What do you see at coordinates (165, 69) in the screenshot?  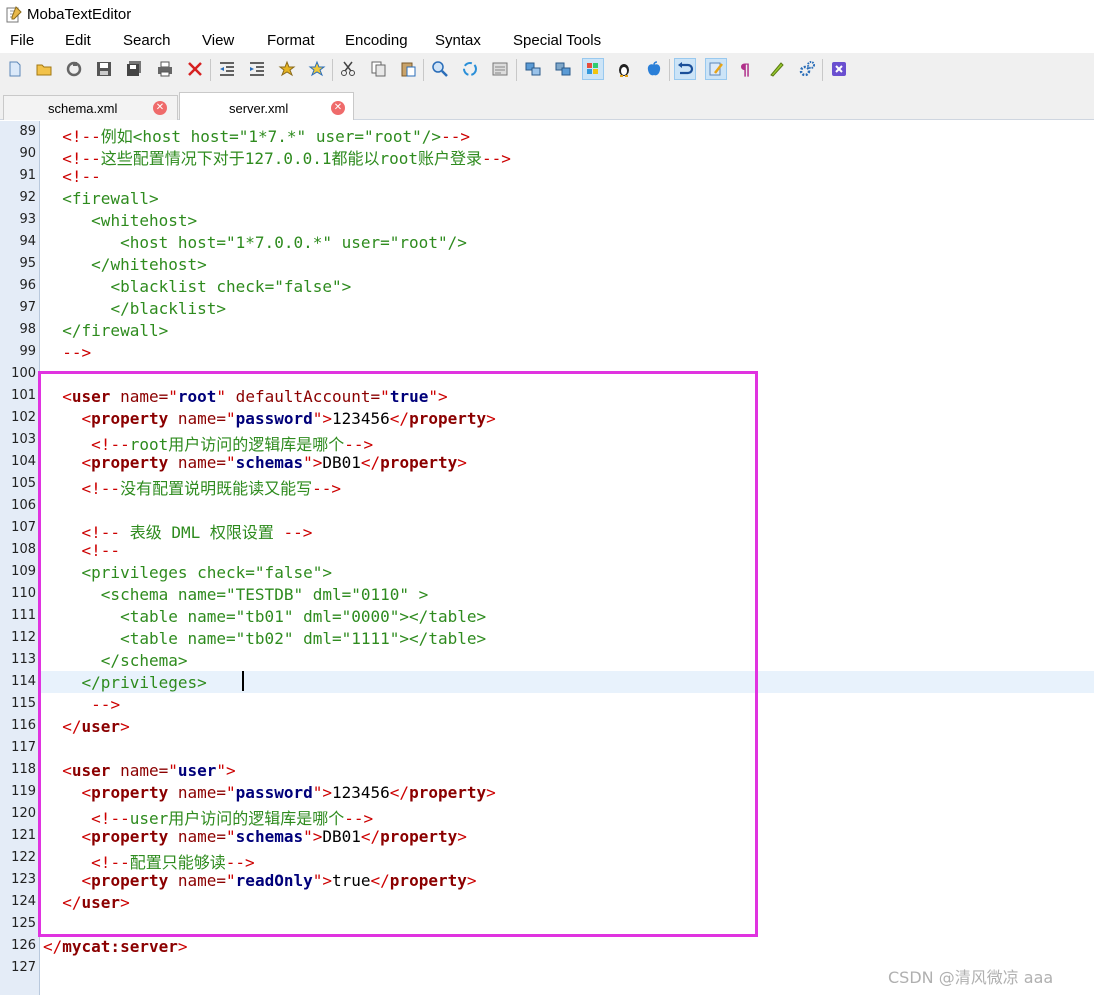 I see `print-icon` at bounding box center [165, 69].